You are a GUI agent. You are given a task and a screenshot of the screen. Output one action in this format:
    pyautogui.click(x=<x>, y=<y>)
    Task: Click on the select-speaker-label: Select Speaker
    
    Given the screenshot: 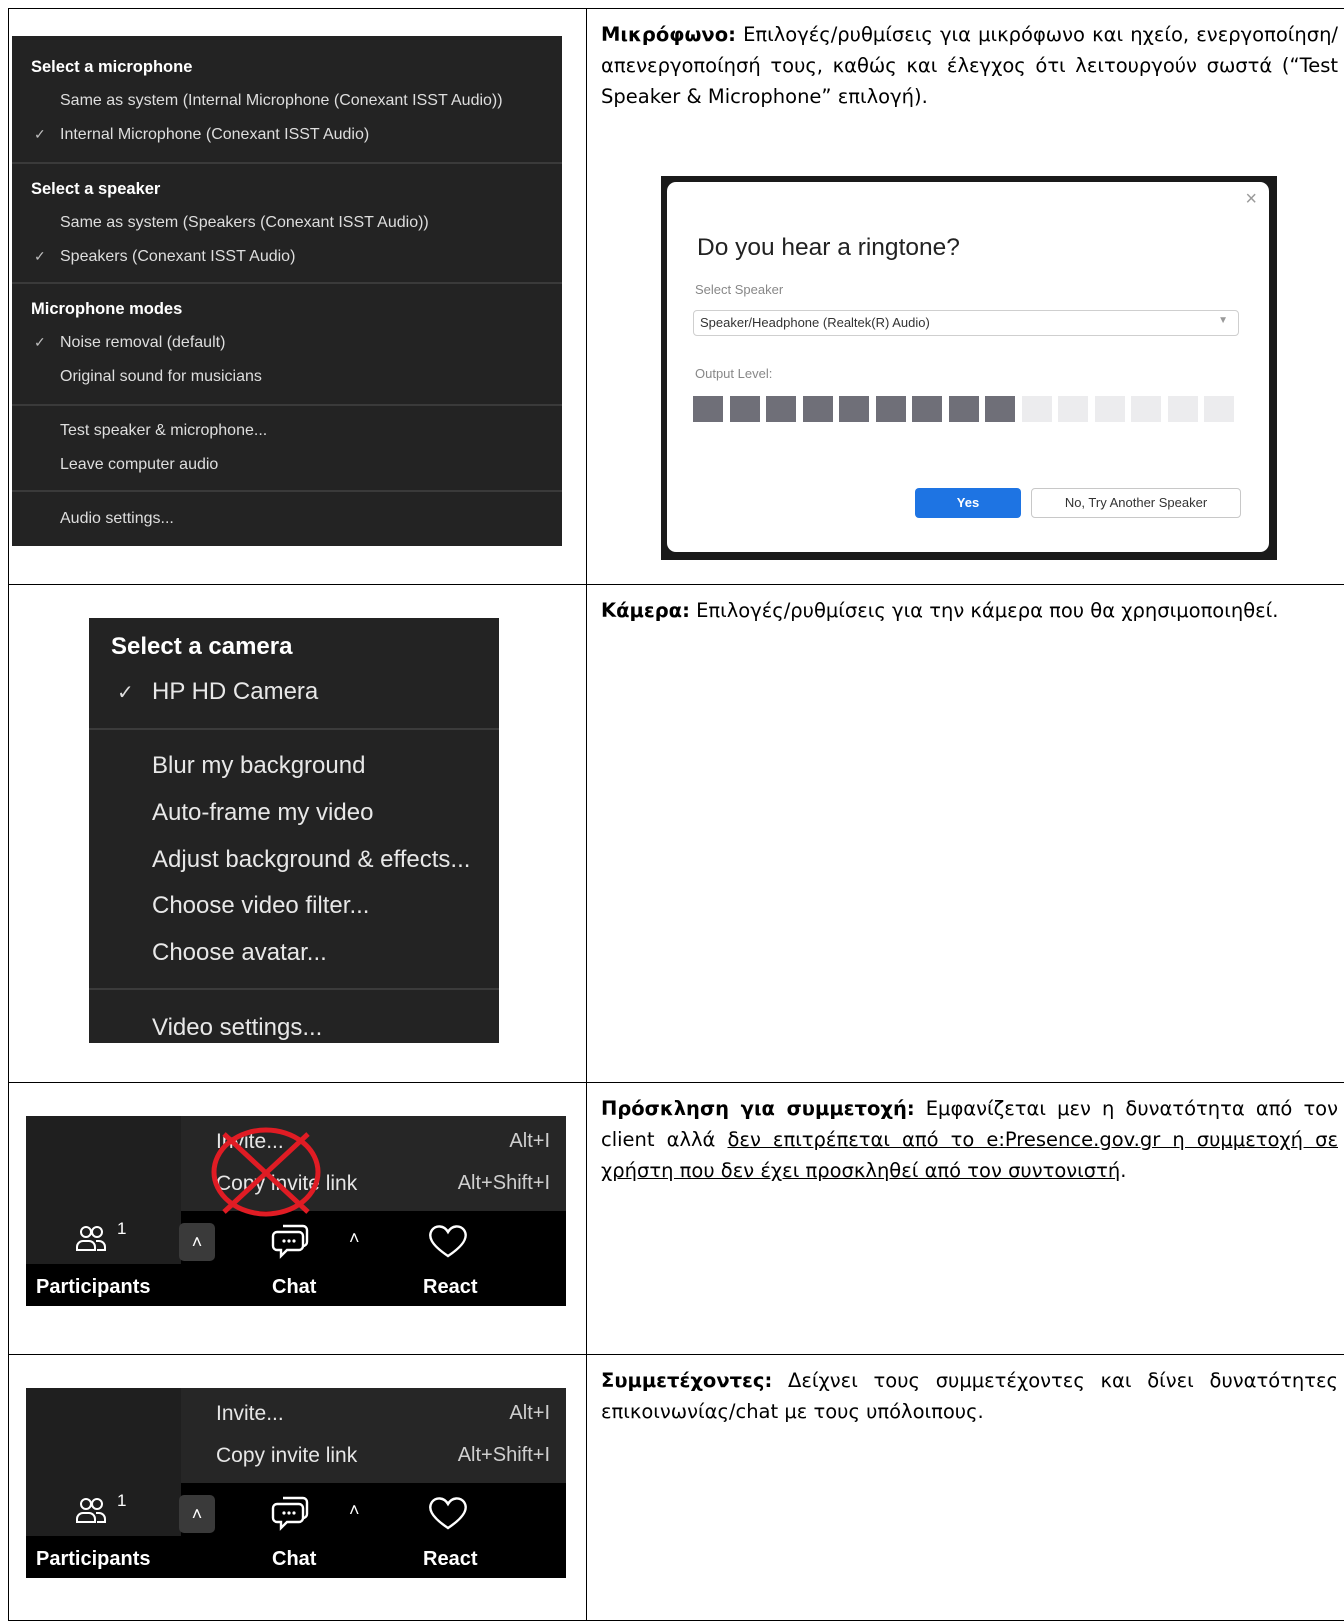 What is the action you would take?
    pyautogui.click(x=739, y=289)
    